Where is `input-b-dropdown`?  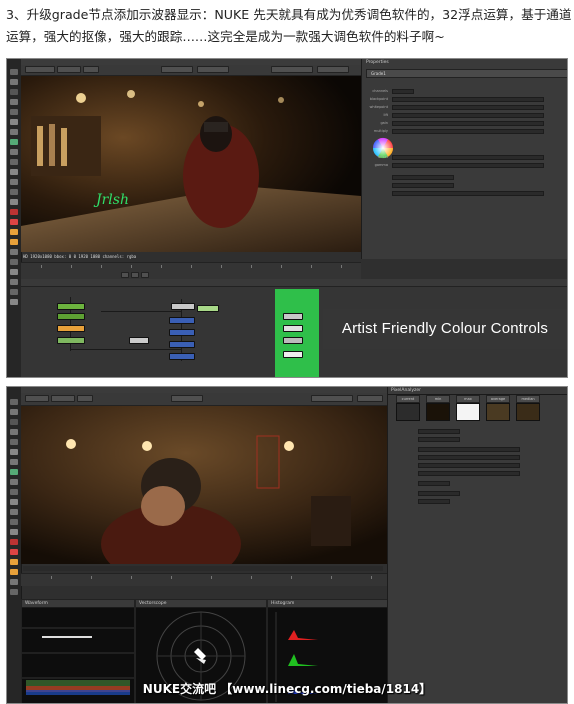
input-b-dropdown is located at coordinates (213, 69).